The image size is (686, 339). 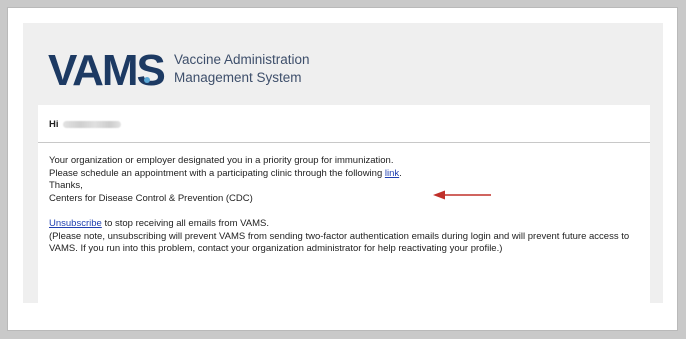 I want to click on logo-text: VAMS, so click(x=107, y=70).